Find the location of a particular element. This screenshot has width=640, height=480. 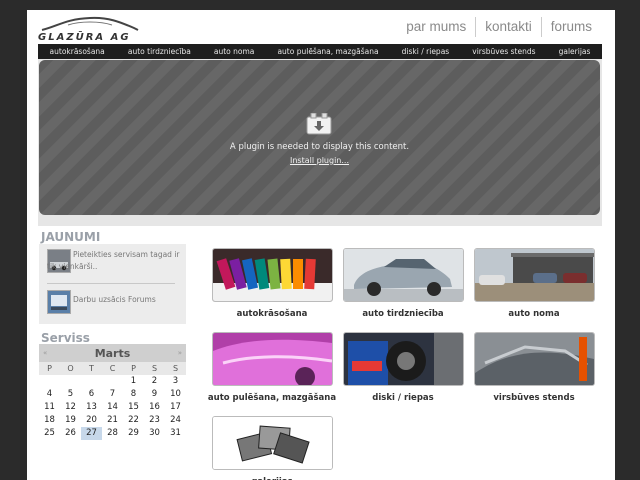

tile-label-auto-noma: auto noma is located at coordinates (534, 314).